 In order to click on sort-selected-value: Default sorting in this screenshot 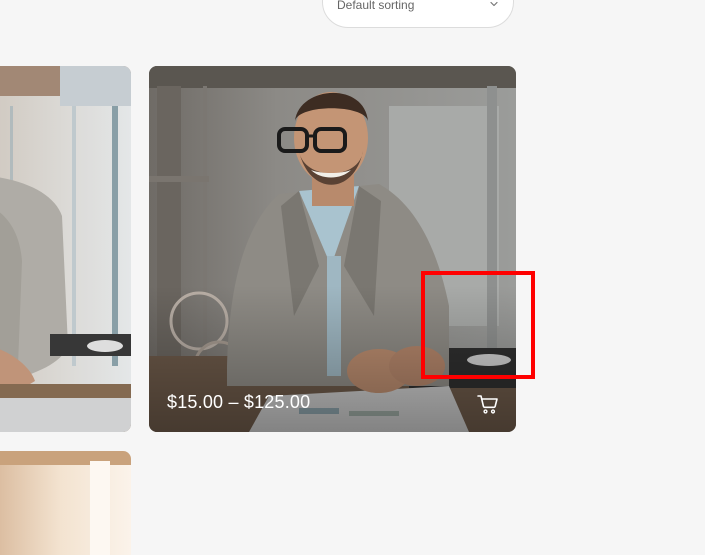, I will do `click(376, 6)`.